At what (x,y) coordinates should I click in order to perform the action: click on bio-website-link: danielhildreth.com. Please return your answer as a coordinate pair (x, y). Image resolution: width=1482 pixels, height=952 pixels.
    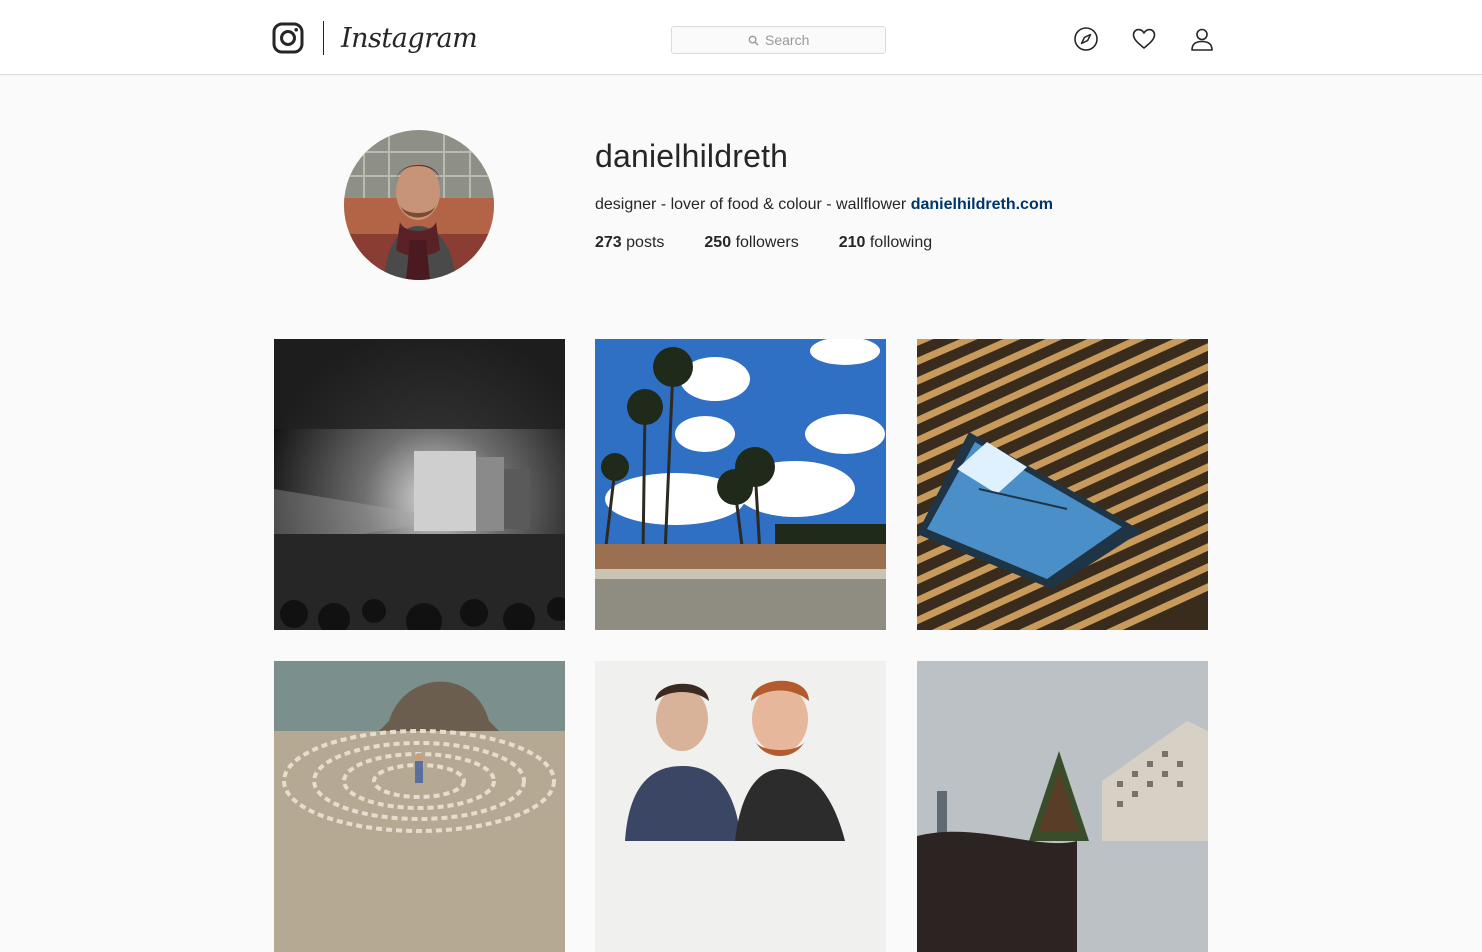
    Looking at the image, I should click on (982, 204).